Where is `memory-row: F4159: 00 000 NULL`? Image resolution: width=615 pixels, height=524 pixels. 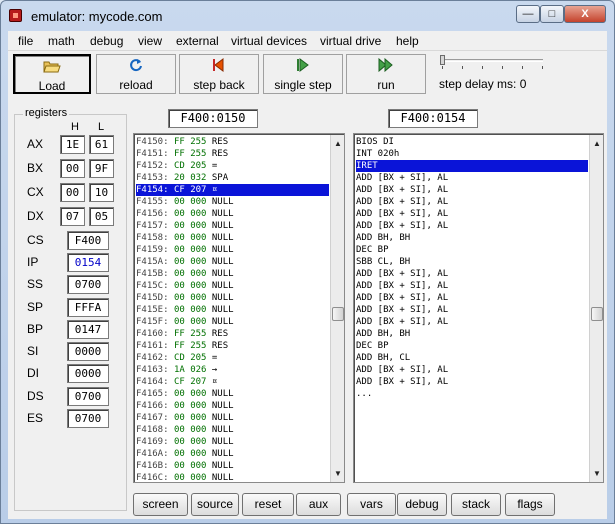 memory-row: F4159: 00 000 NULL is located at coordinates (232, 250).